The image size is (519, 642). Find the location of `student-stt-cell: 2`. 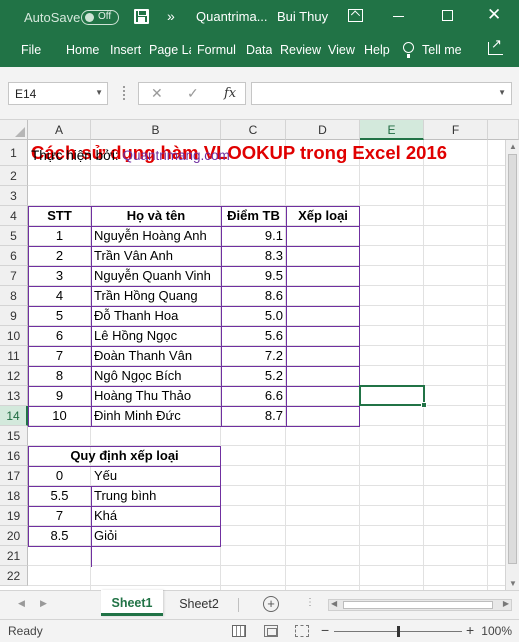

student-stt-cell: 2 is located at coordinates (59, 256).